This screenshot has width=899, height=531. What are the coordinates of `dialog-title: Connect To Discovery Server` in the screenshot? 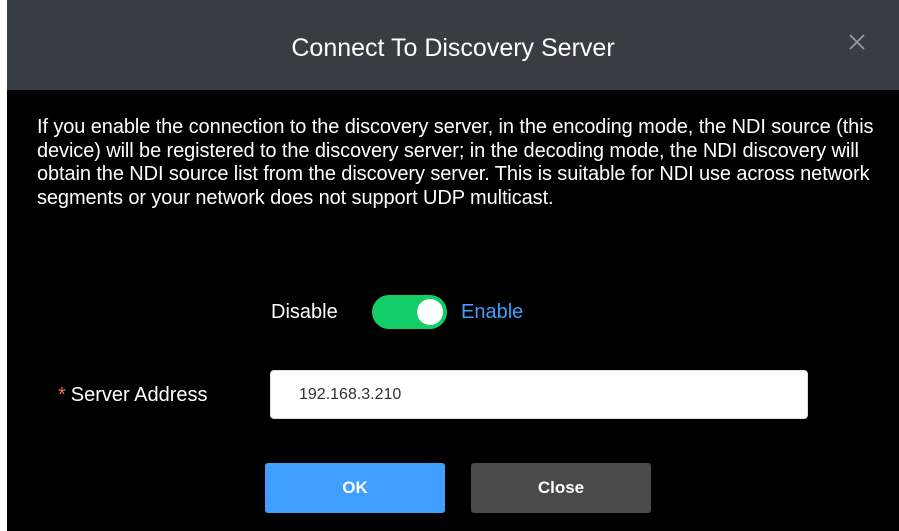 It's located at (453, 48).